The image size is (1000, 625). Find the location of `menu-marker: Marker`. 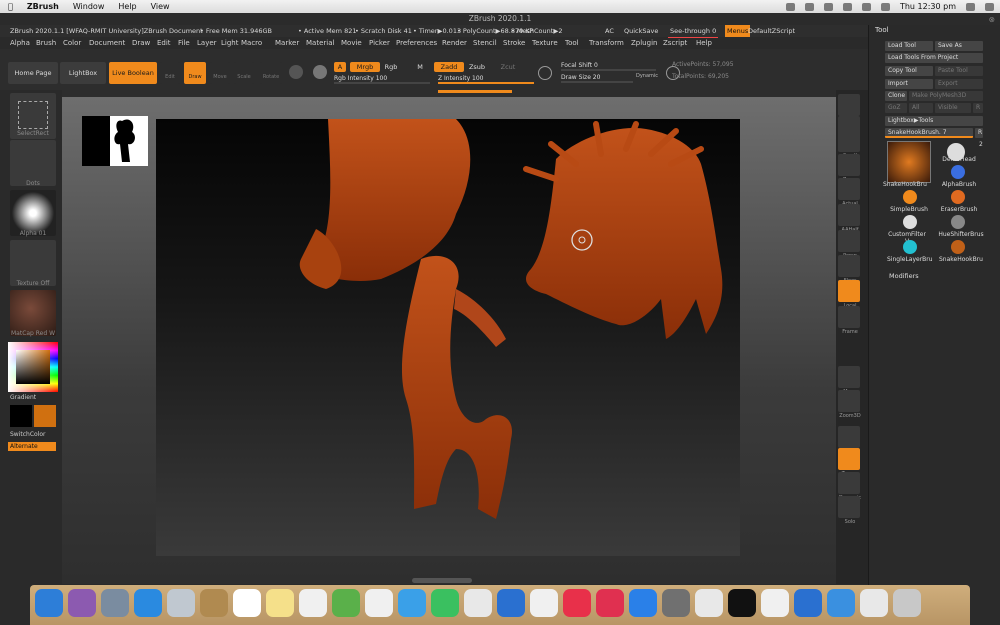

menu-marker: Marker is located at coordinates (287, 43).